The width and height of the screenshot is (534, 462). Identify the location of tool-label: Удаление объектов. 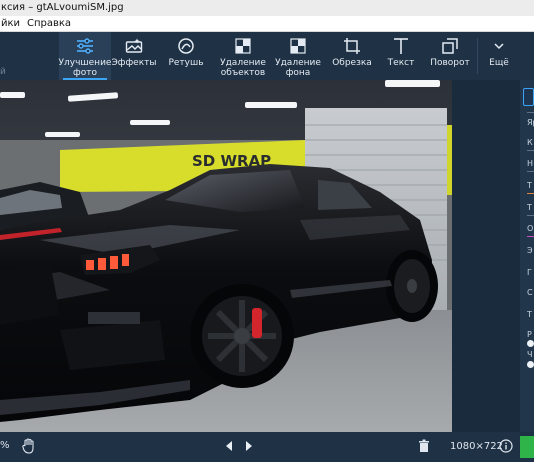
(243, 68).